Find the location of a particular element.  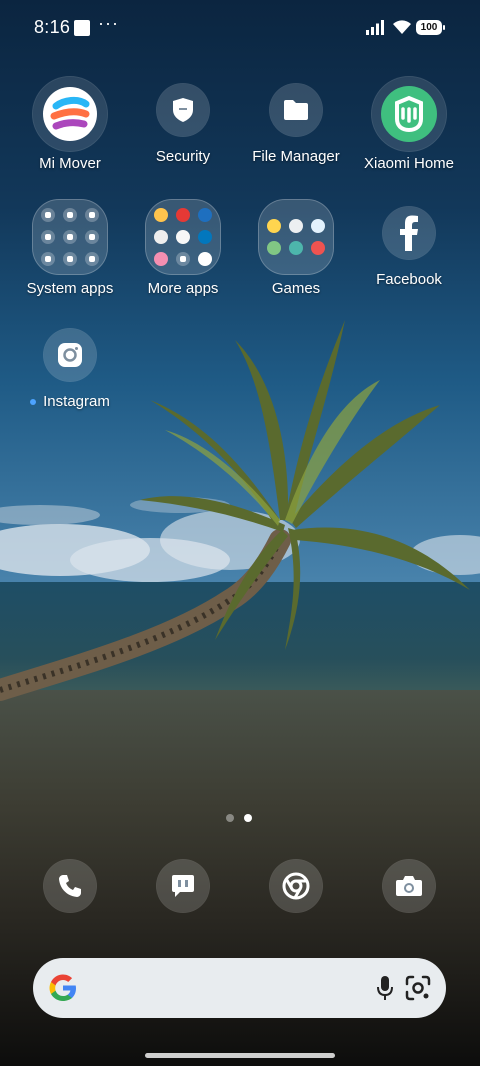

instagram-icon is located at coordinates (70, 355).